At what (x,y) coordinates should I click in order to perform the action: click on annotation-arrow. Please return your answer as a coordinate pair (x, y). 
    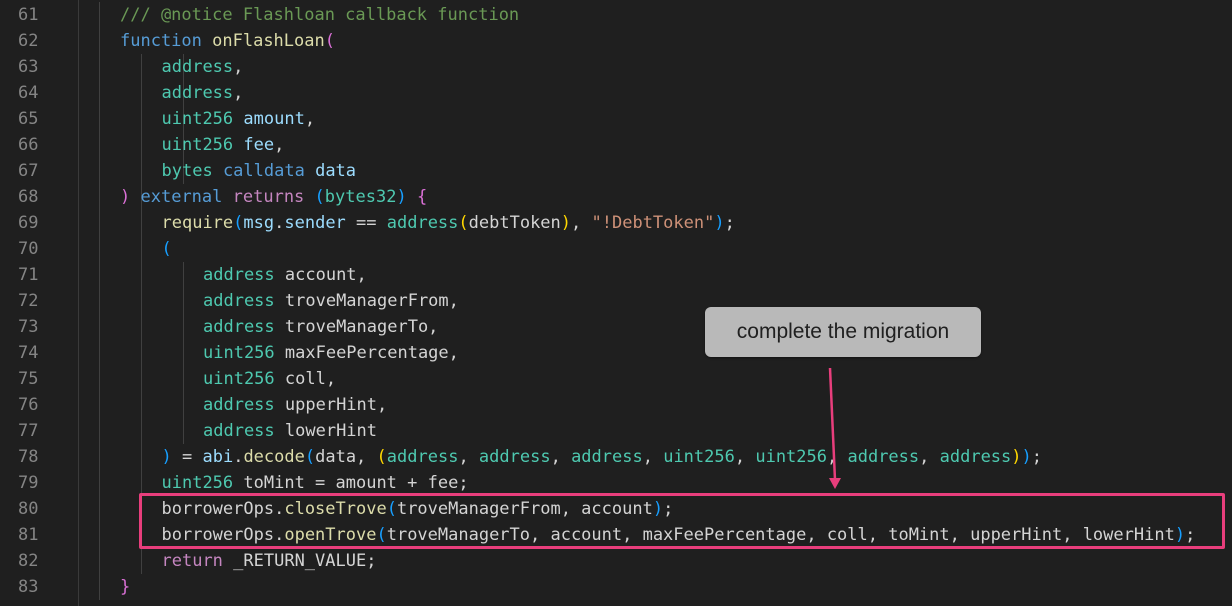
    Looking at the image, I should click on (834, 428).